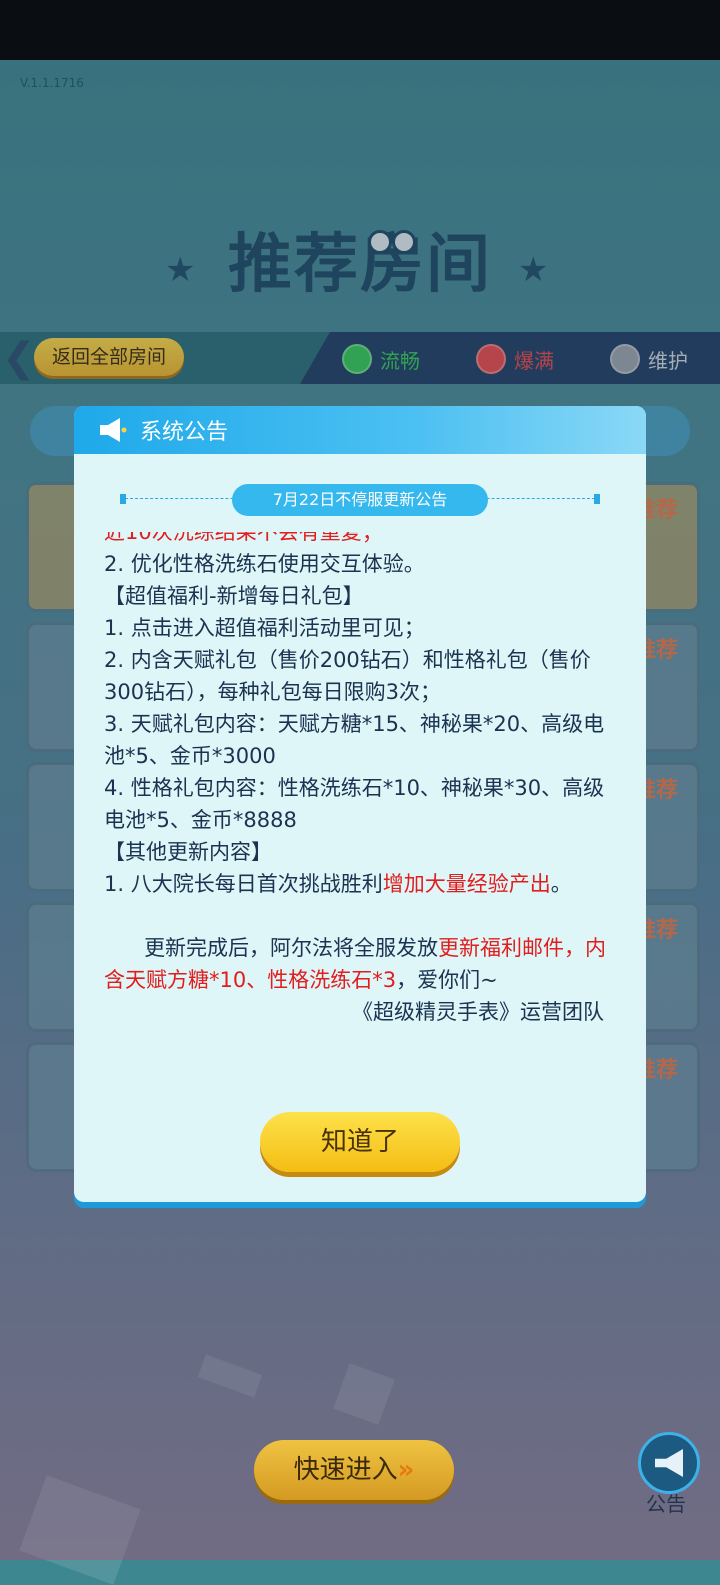 This screenshot has height=1585, width=720. Describe the element at coordinates (406, 1470) in the screenshot. I see `double-chevron-right-icon: »` at that location.